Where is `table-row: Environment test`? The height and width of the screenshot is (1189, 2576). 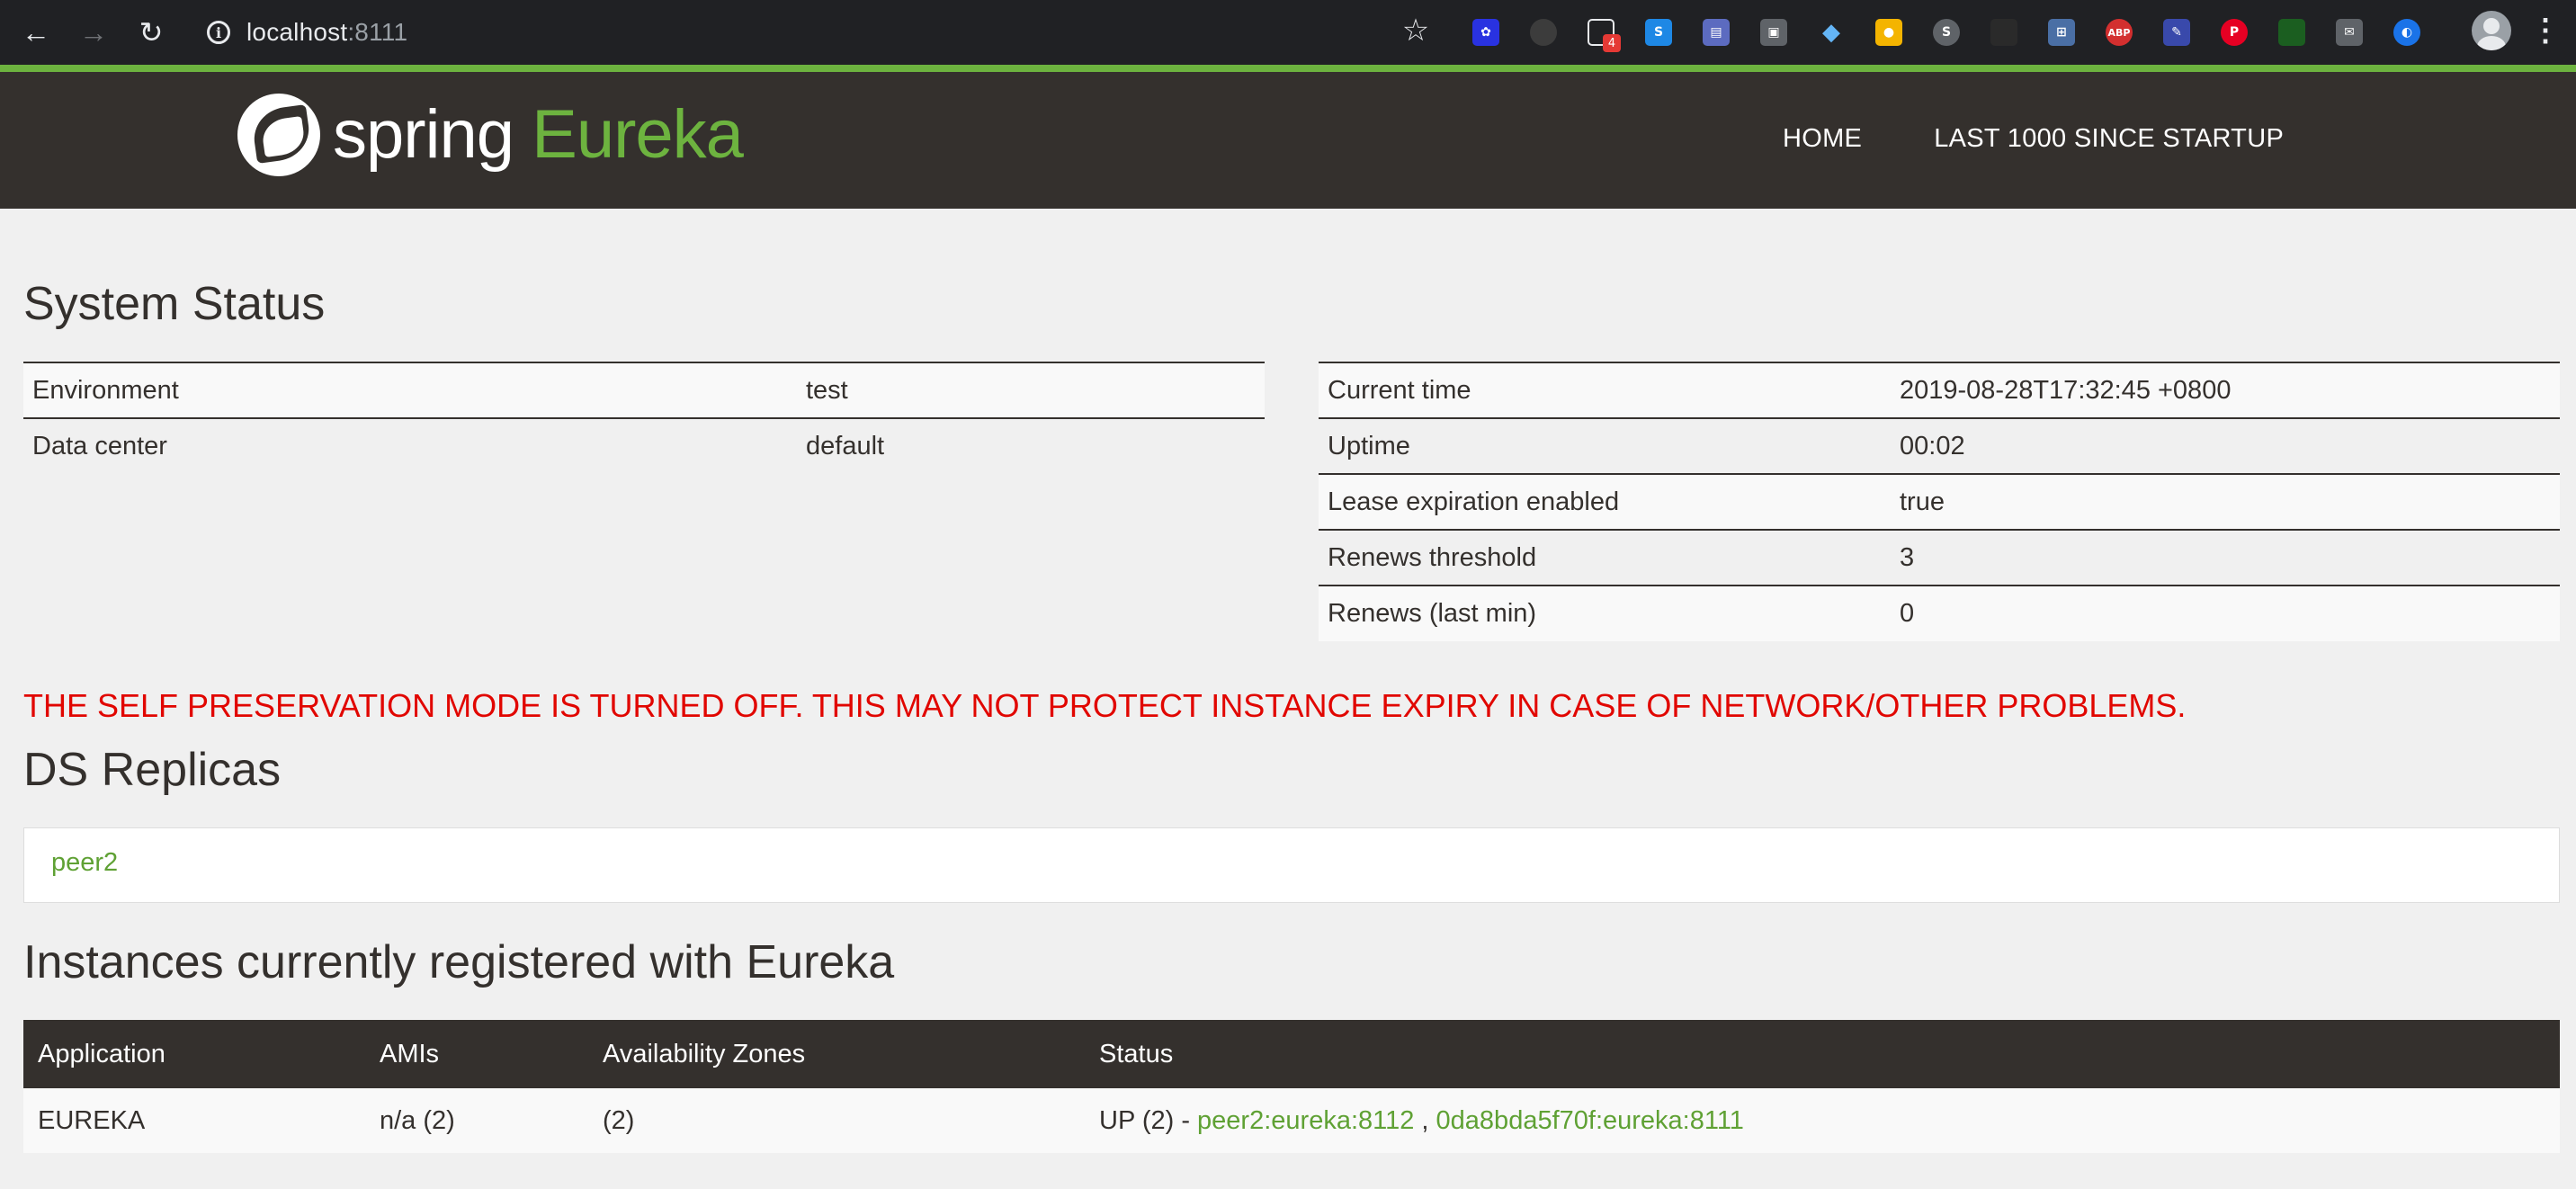
table-row: Environment test is located at coordinates (644, 390).